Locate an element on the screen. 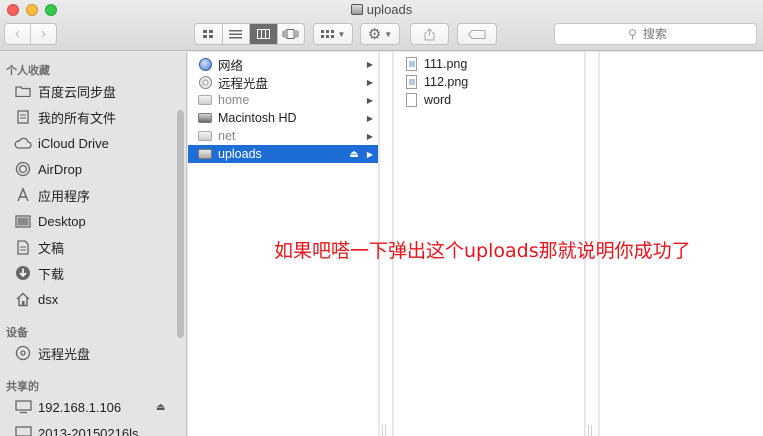 This screenshot has width=763, height=436. sidebar-header-favorites: 个人收藏 is located at coordinates (28, 71).